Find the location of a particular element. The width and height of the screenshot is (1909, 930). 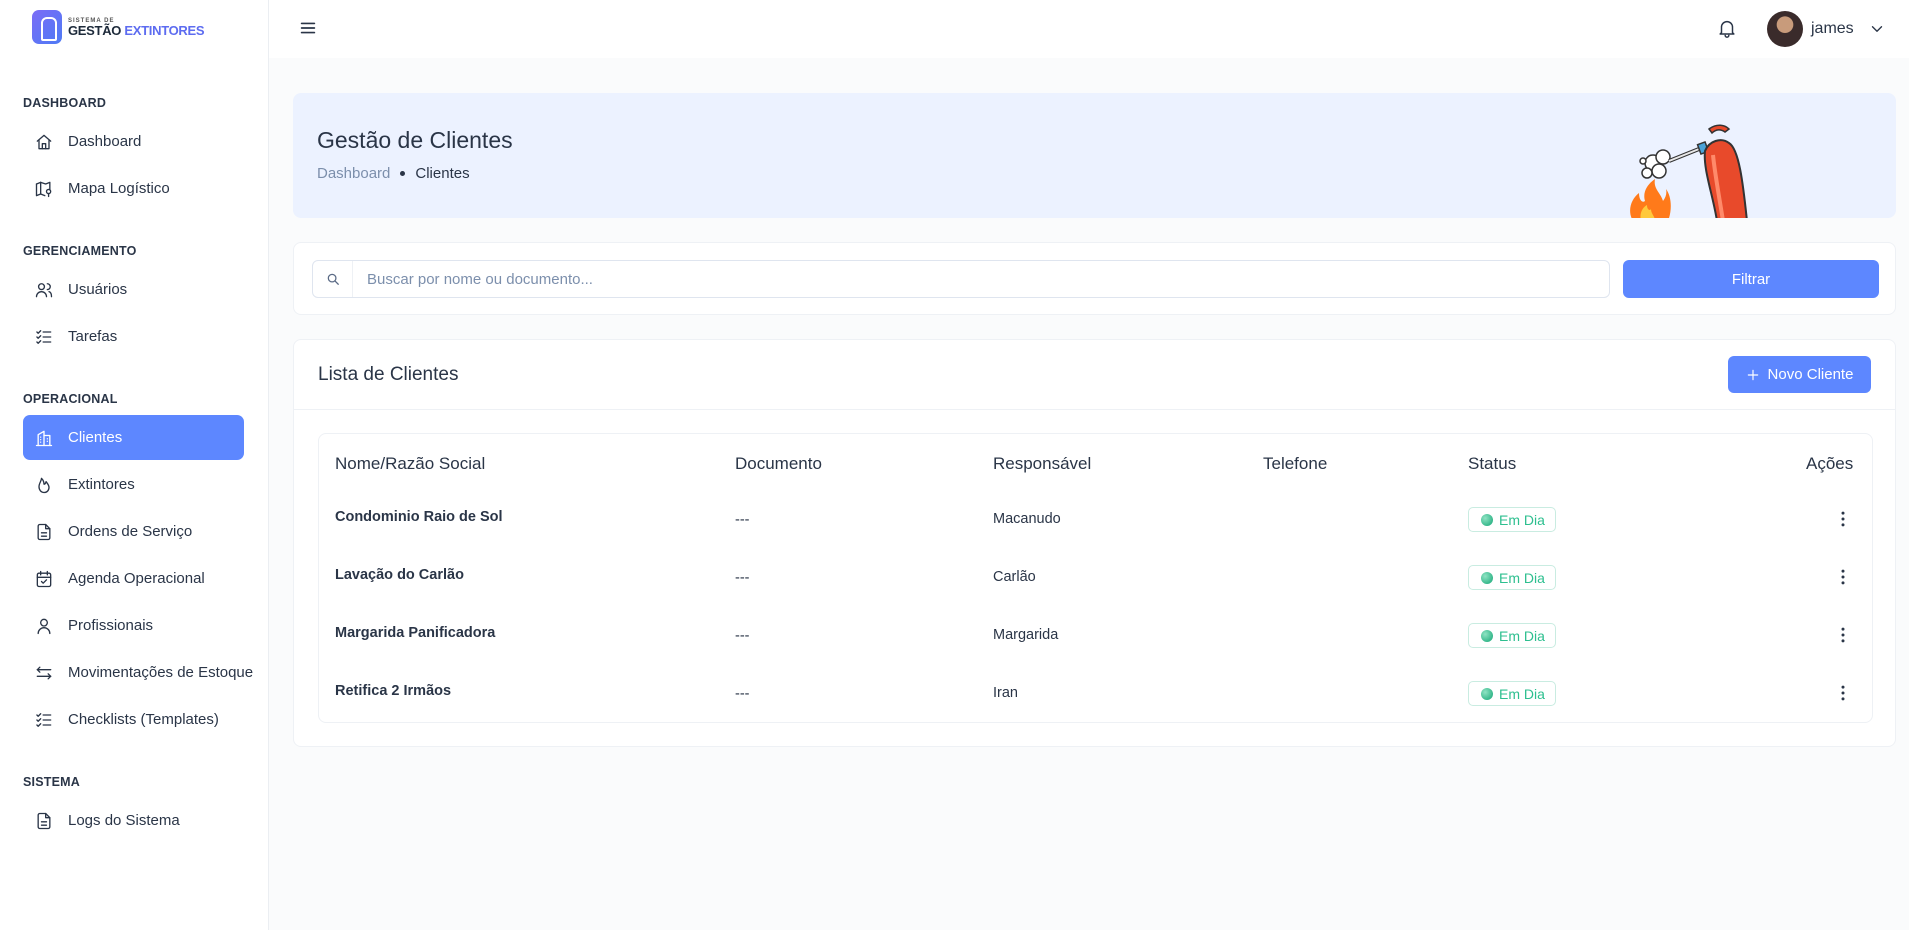

nav-section-dashboard: DASHBOARD is located at coordinates (65, 103).